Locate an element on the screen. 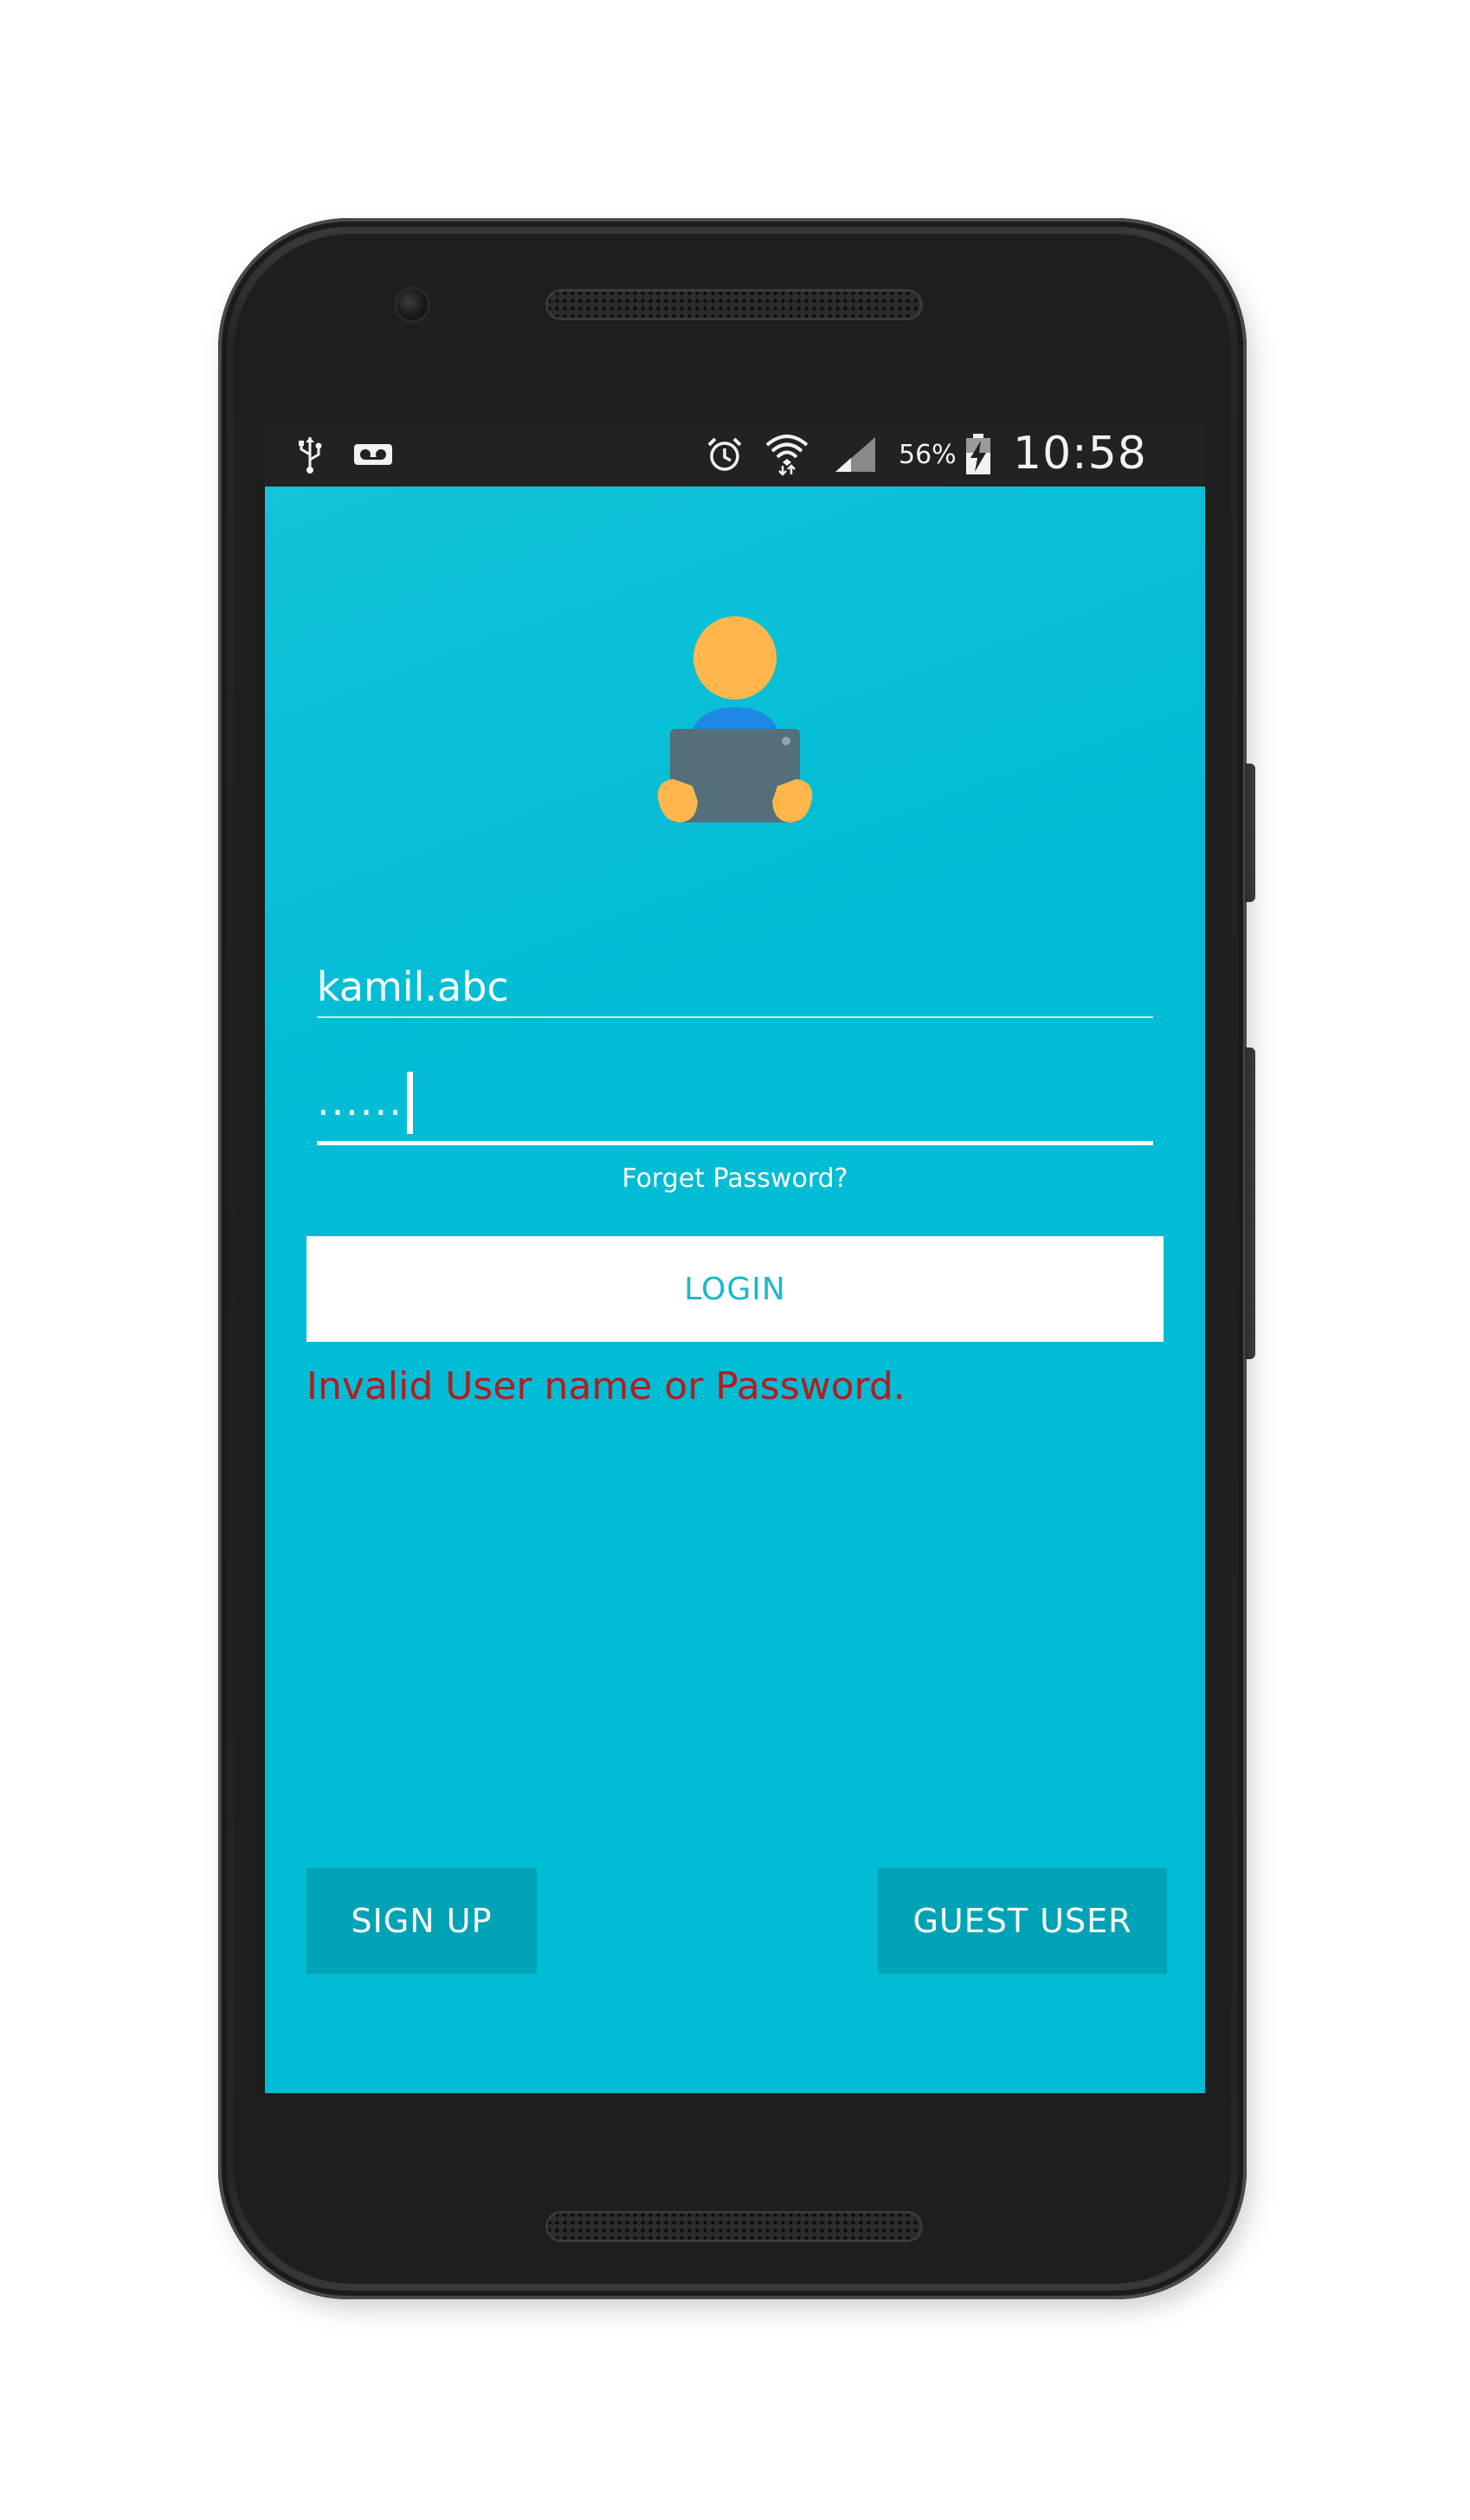 This screenshot has width=1470, height=2520. battery-percent: 56% is located at coordinates (928, 455).